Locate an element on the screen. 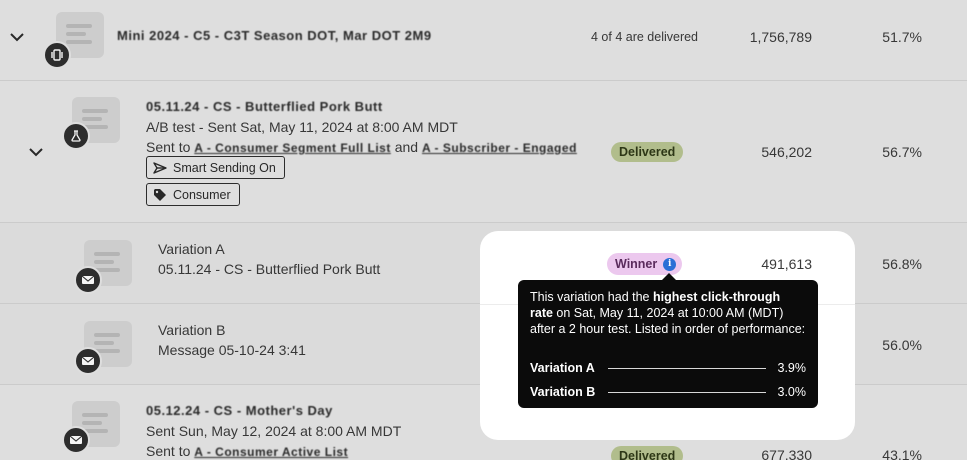  winner-badge: Winner i is located at coordinates (645, 264).